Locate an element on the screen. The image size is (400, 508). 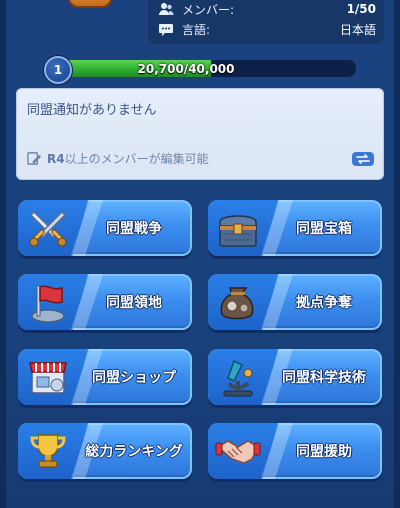
members-value: 1/50 is located at coordinates (361, 9).